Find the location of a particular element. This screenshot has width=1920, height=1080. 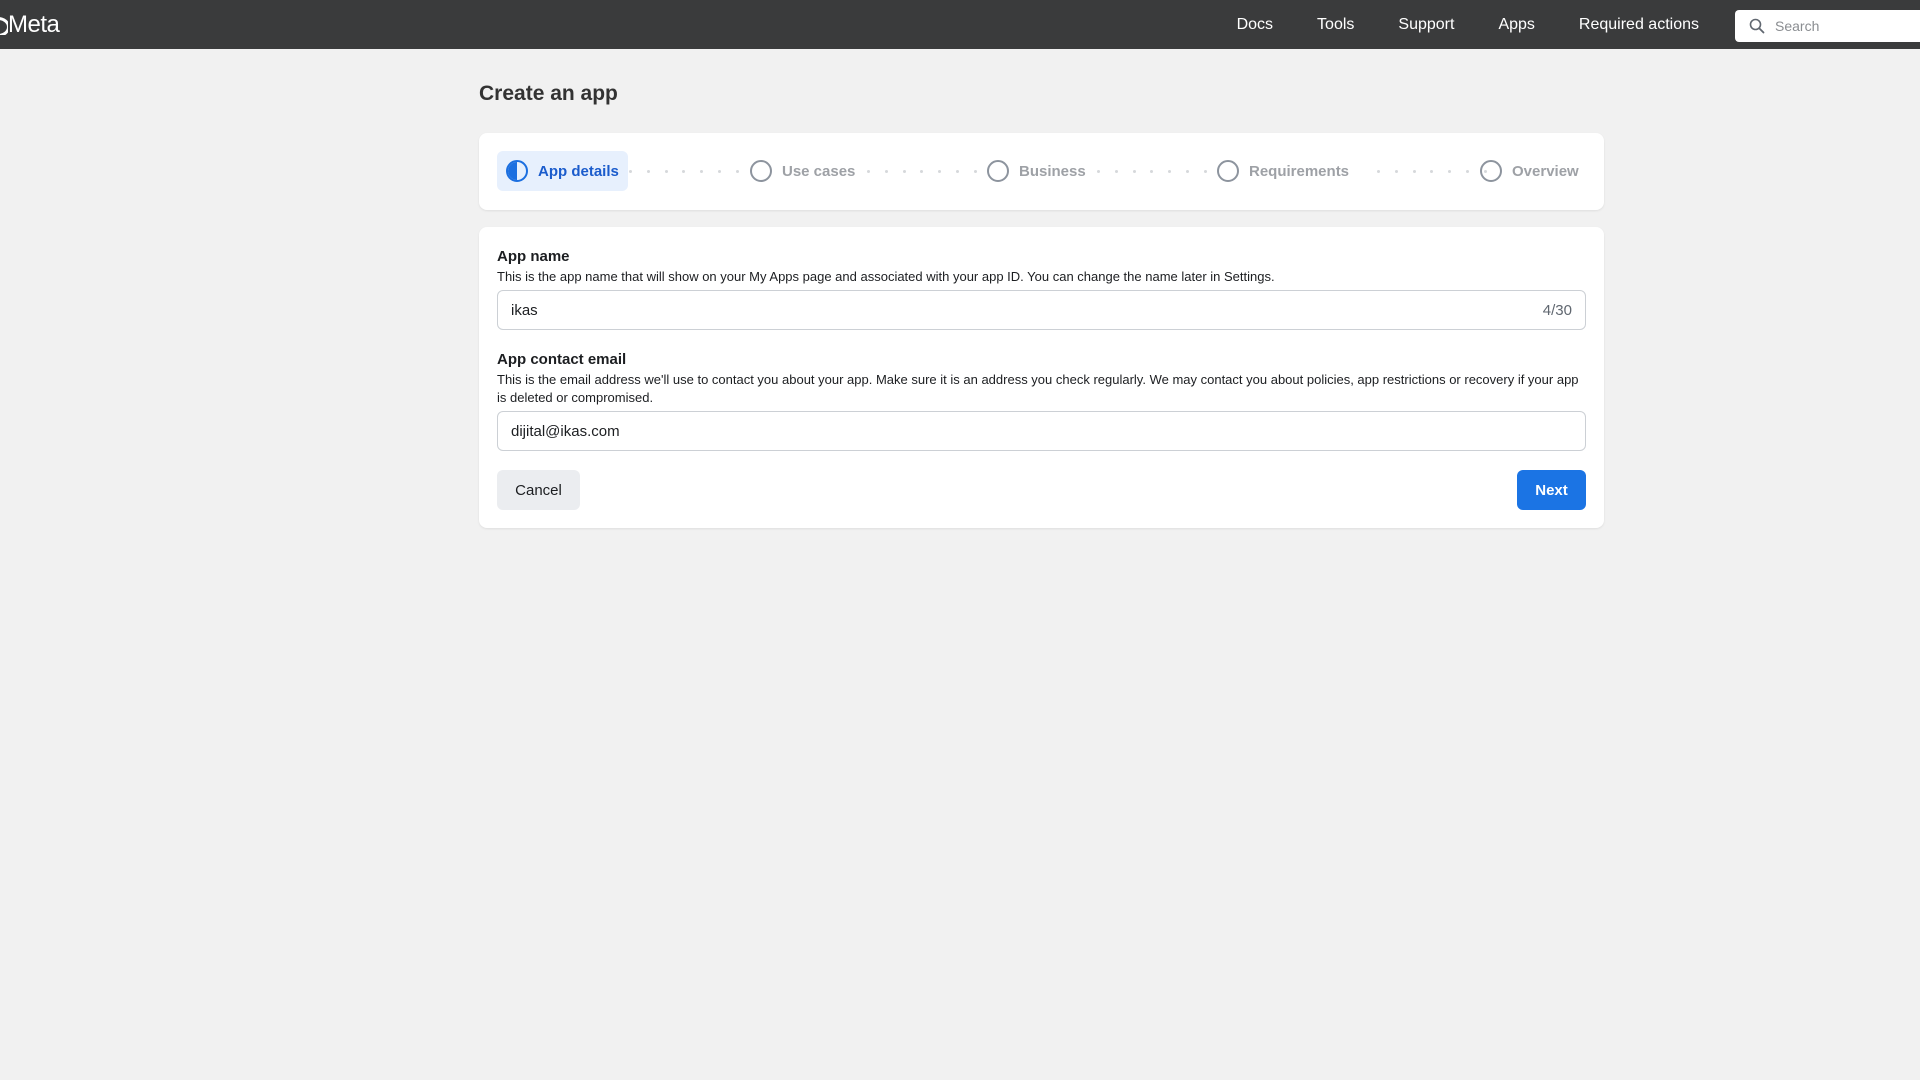

step-label: Requirements is located at coordinates (1299, 171).